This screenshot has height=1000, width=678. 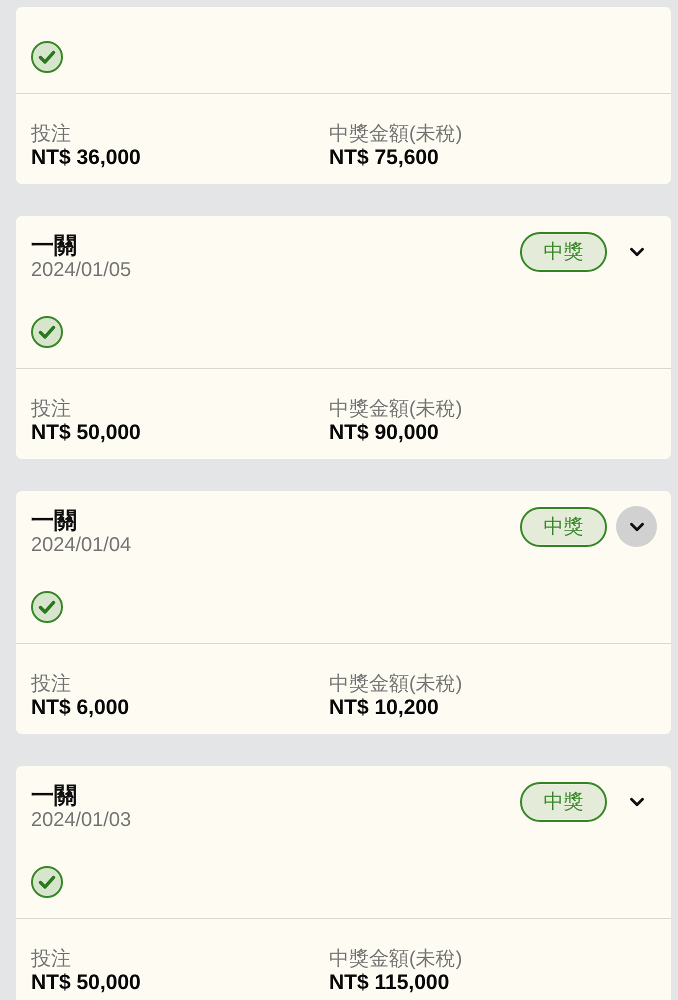 I want to click on expand-button, so click(x=636, y=526).